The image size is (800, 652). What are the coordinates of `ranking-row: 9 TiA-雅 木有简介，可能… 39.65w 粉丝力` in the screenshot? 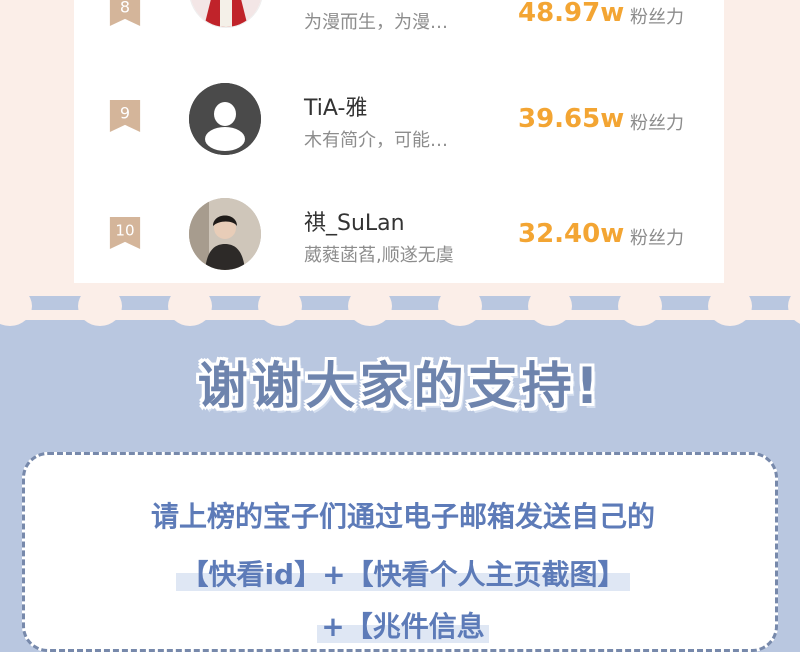 It's located at (399, 120).